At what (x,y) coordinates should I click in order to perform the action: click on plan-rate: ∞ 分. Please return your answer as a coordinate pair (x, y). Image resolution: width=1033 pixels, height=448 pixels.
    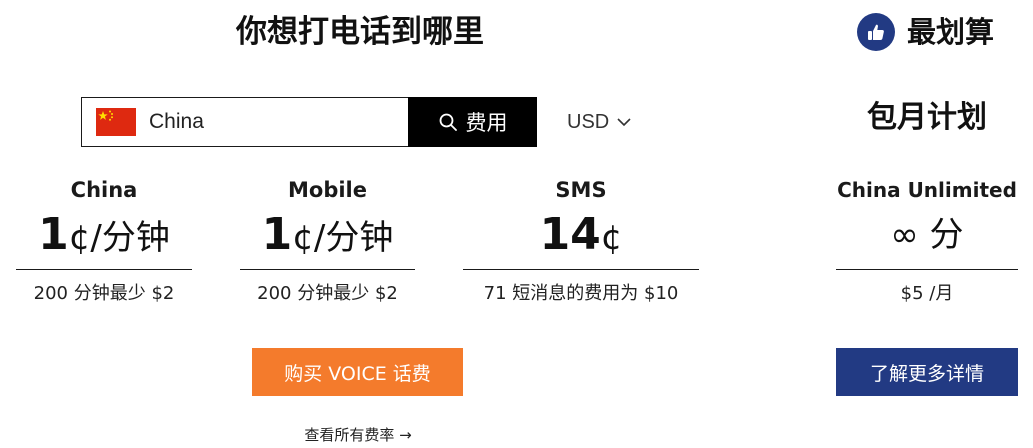
    Looking at the image, I should click on (927, 238).